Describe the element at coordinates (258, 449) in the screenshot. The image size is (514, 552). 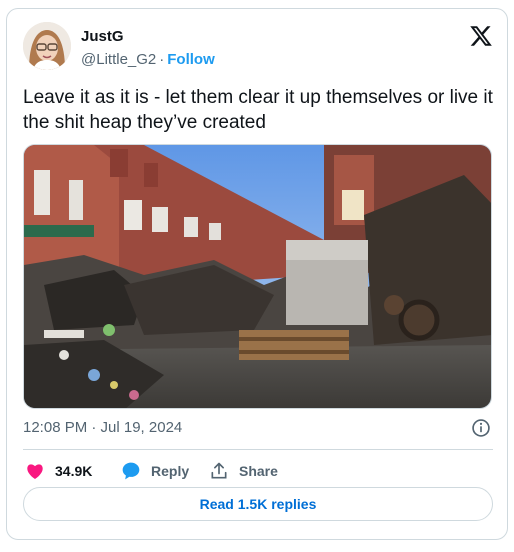
I see `divider` at that location.